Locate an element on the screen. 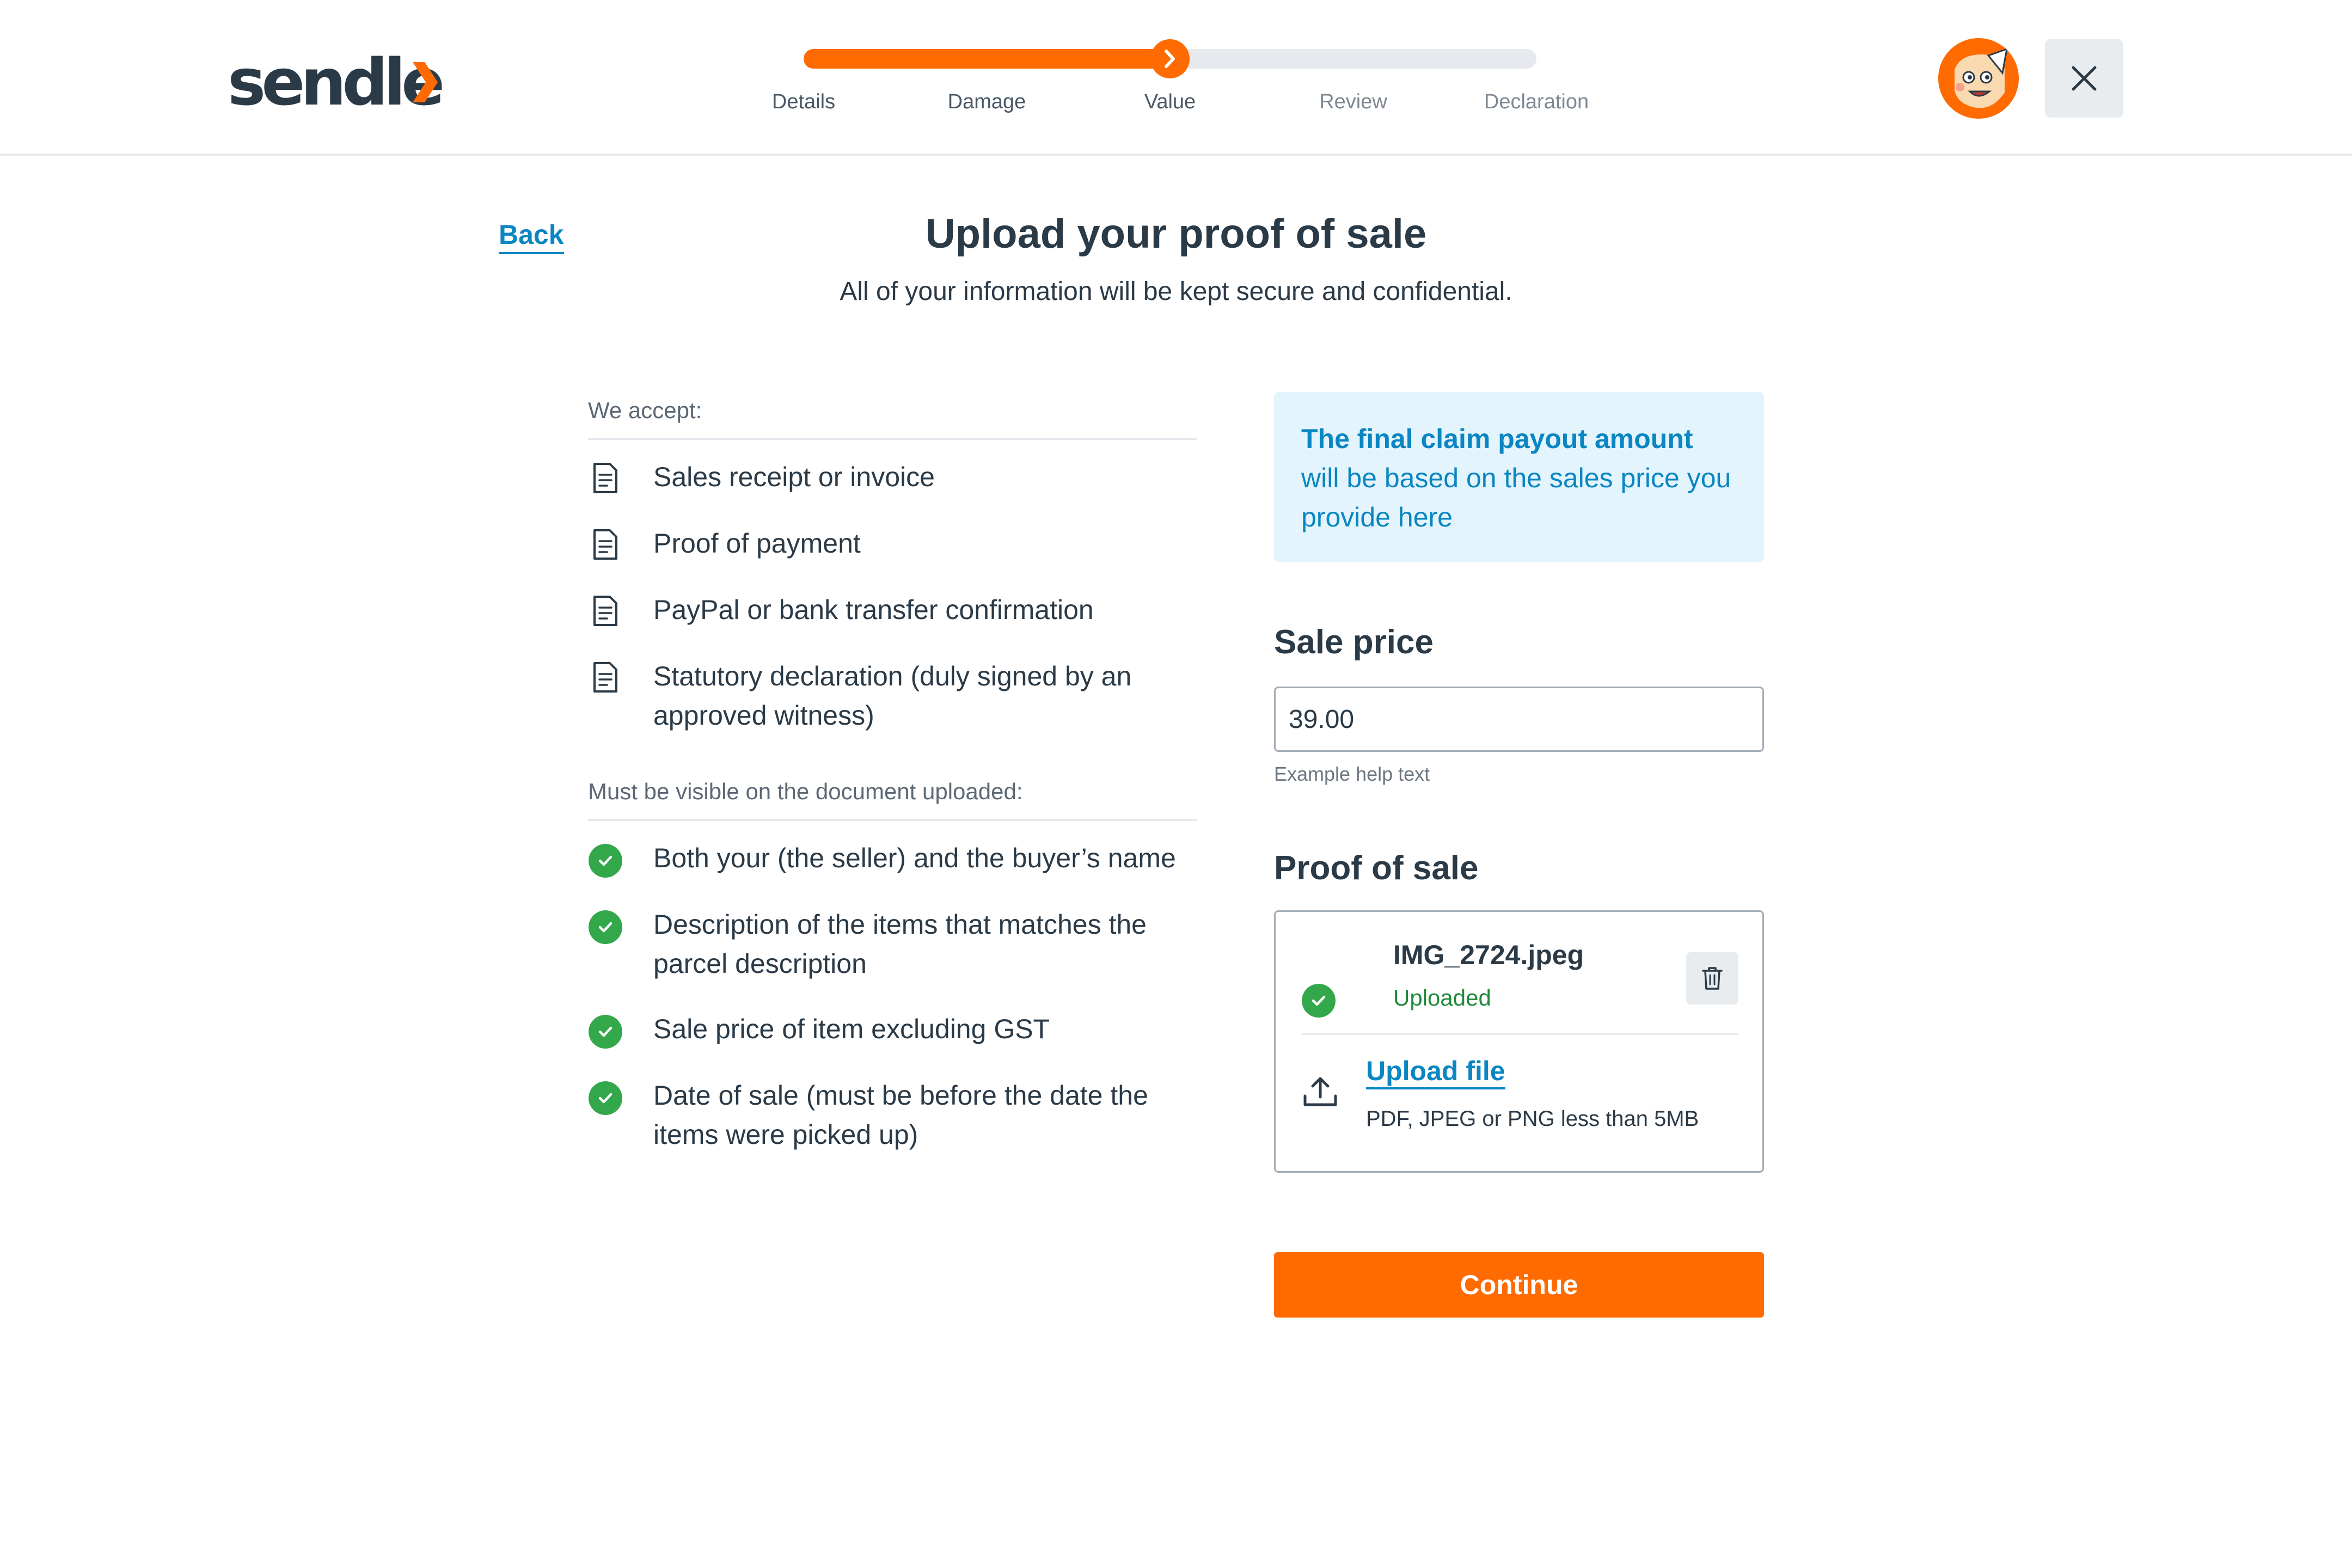 Image resolution: width=2352 pixels, height=1568 pixels. accept-heading: We accept: is located at coordinates (892, 418).